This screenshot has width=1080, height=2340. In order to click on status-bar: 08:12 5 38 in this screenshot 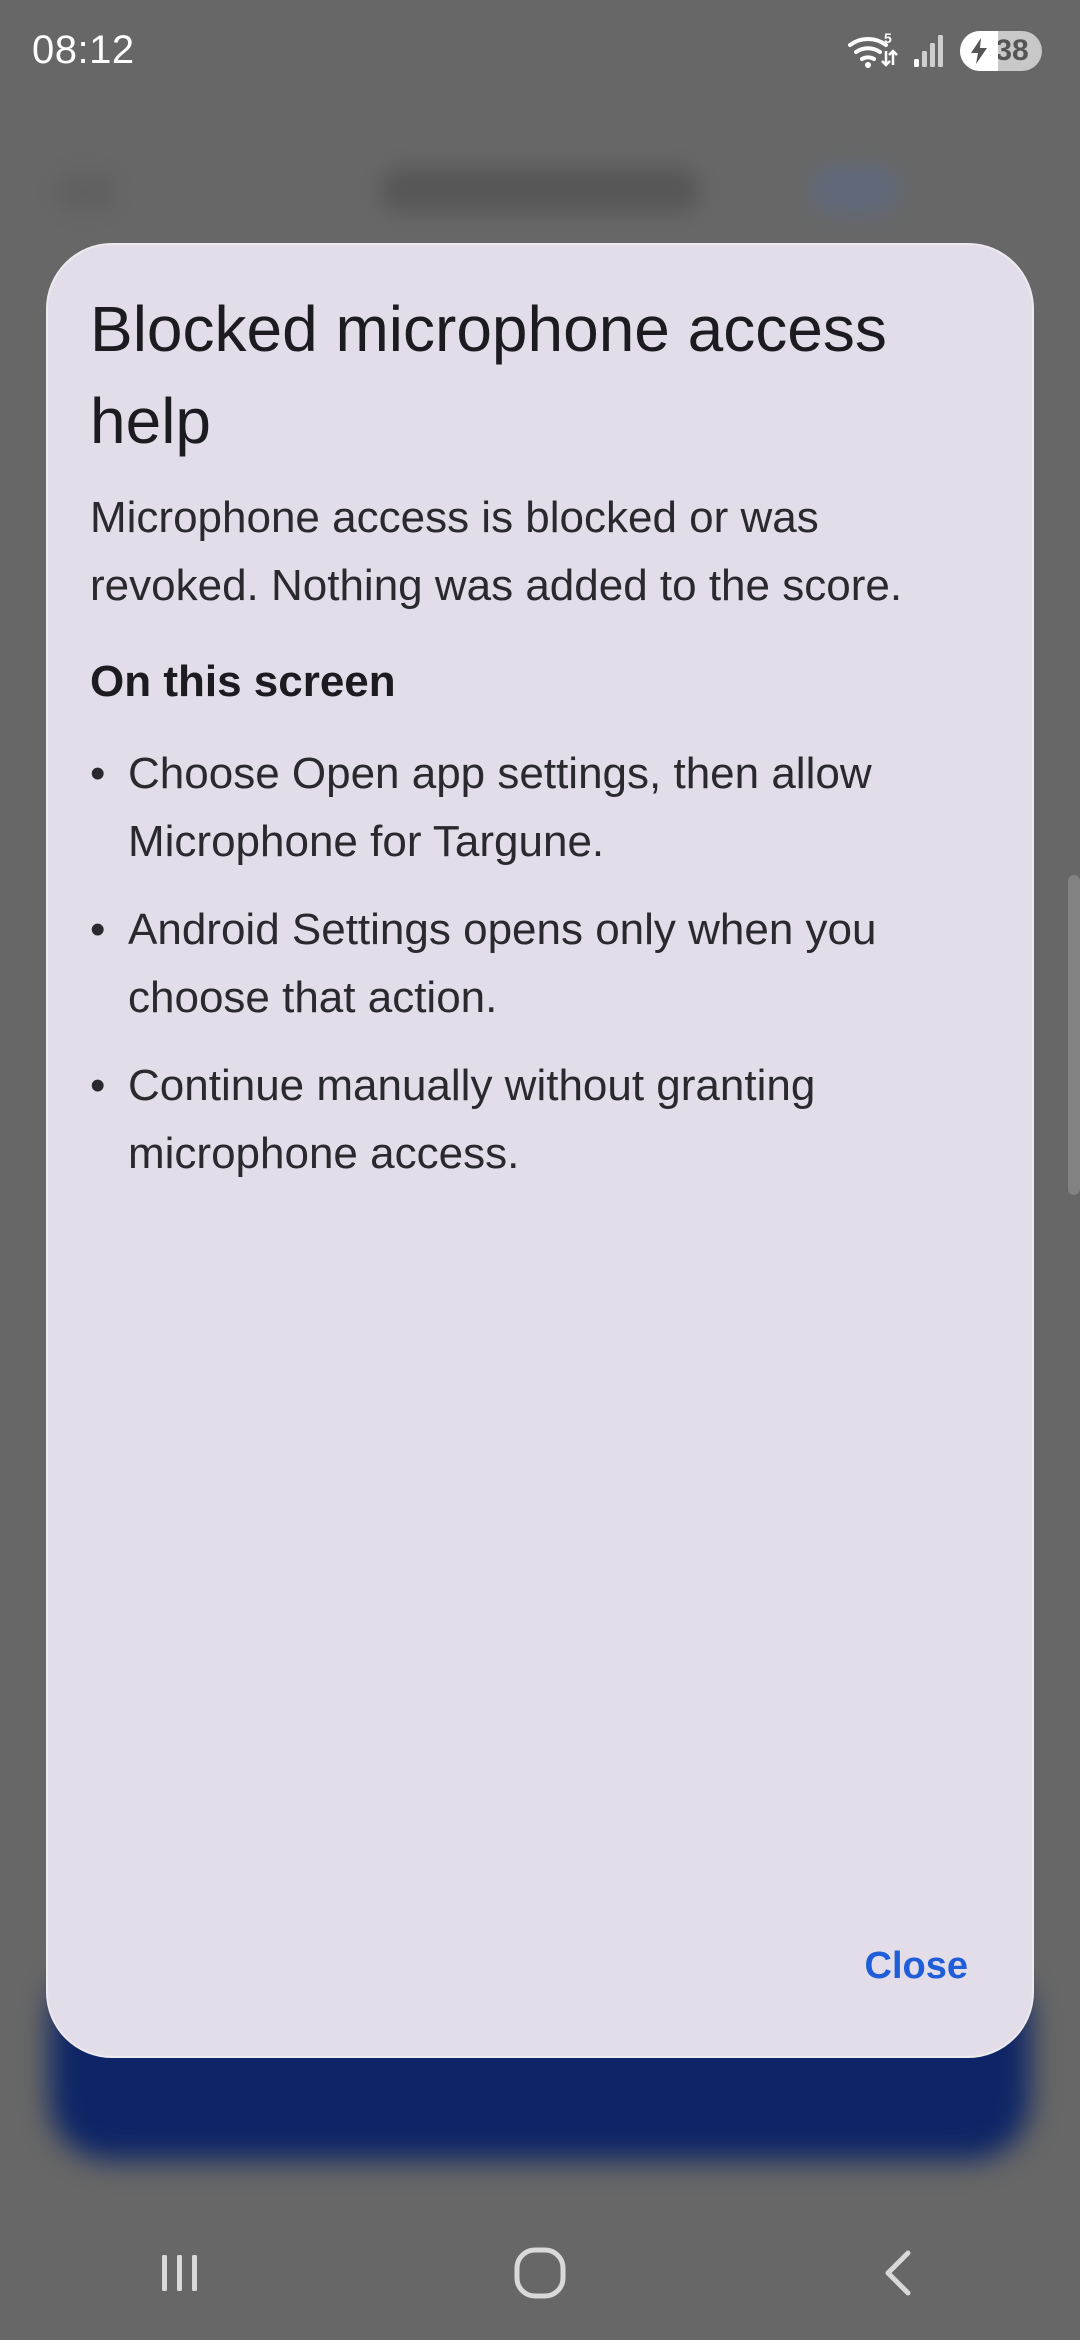, I will do `click(540, 50)`.